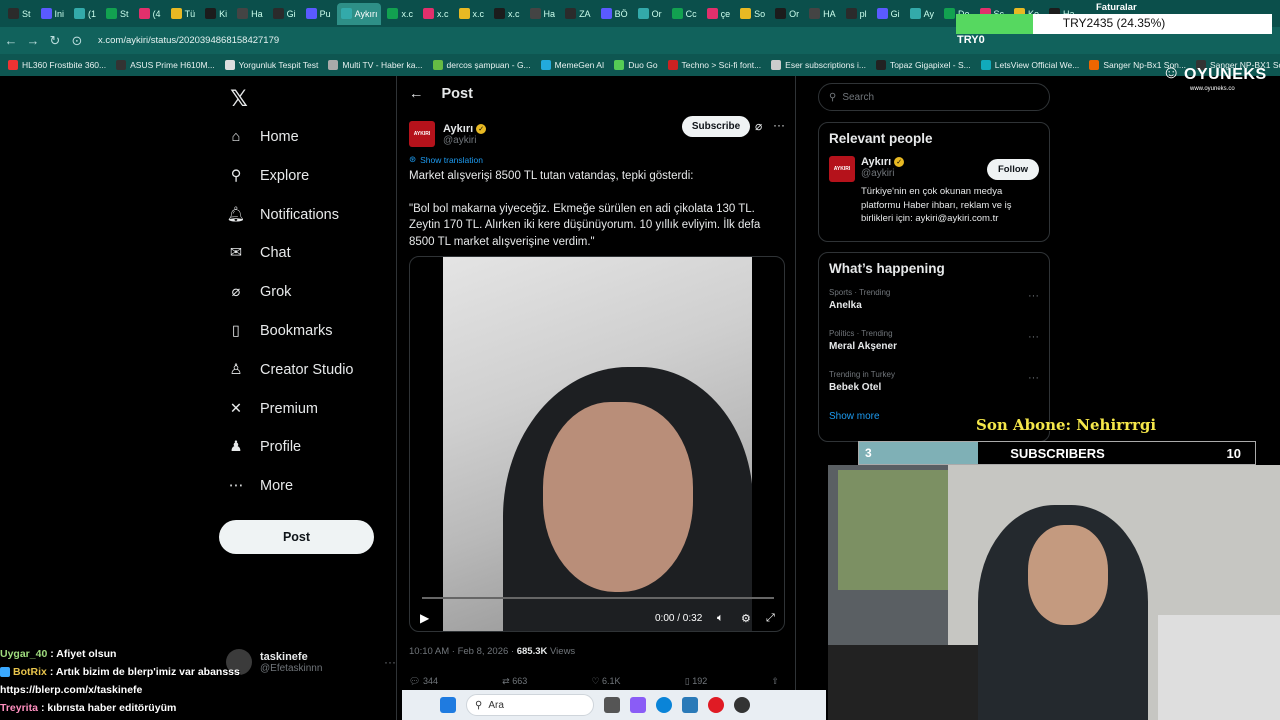 The width and height of the screenshot is (1280, 720). Describe the element at coordinates (446, 159) in the screenshot. I see `show-translation-link: ⊛ Show translation` at that location.